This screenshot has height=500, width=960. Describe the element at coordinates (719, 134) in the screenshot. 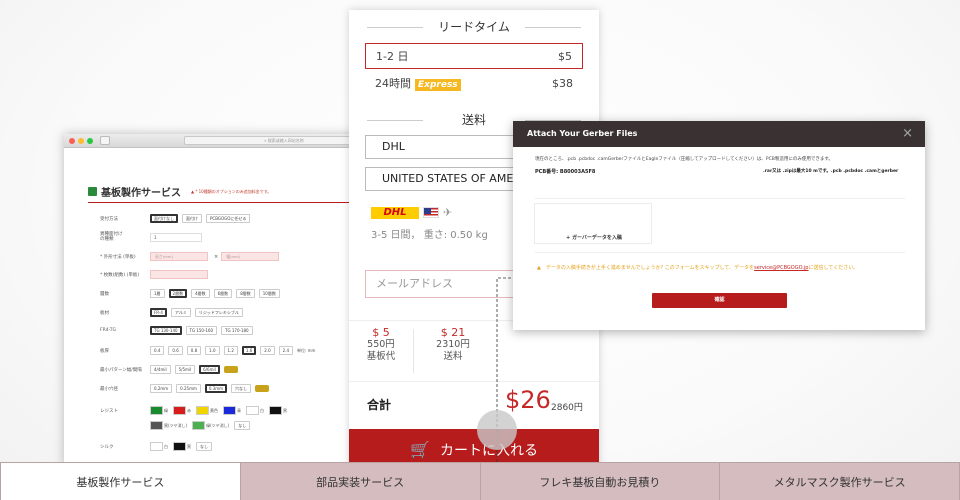

I see `dialog-header: Attach Your Gerber Files ×` at that location.